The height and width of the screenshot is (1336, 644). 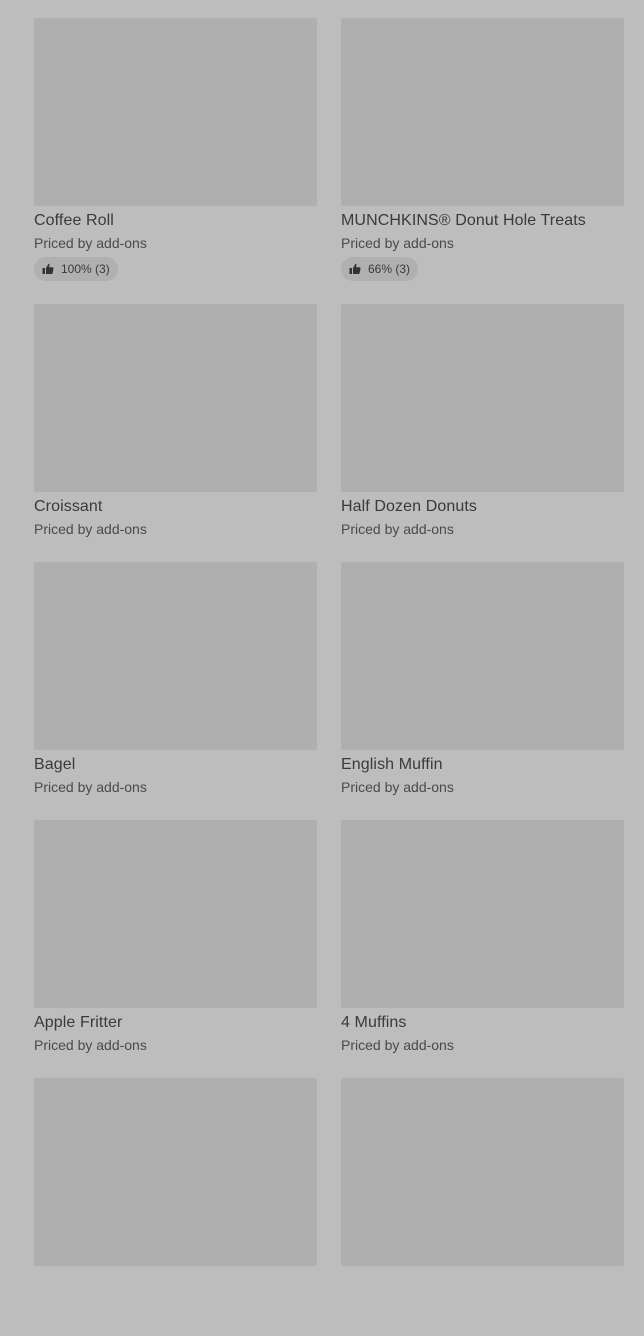 I want to click on rating-text: 66% (3), so click(x=389, y=269).